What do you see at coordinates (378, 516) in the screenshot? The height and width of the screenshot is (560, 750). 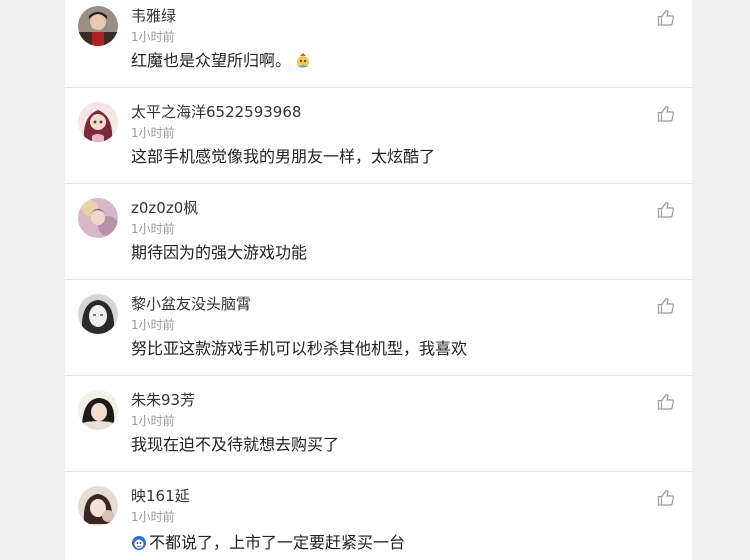 I see `list-item: 映161延 1小时前 不都说了，上市了一定要赶紧买一台` at bounding box center [378, 516].